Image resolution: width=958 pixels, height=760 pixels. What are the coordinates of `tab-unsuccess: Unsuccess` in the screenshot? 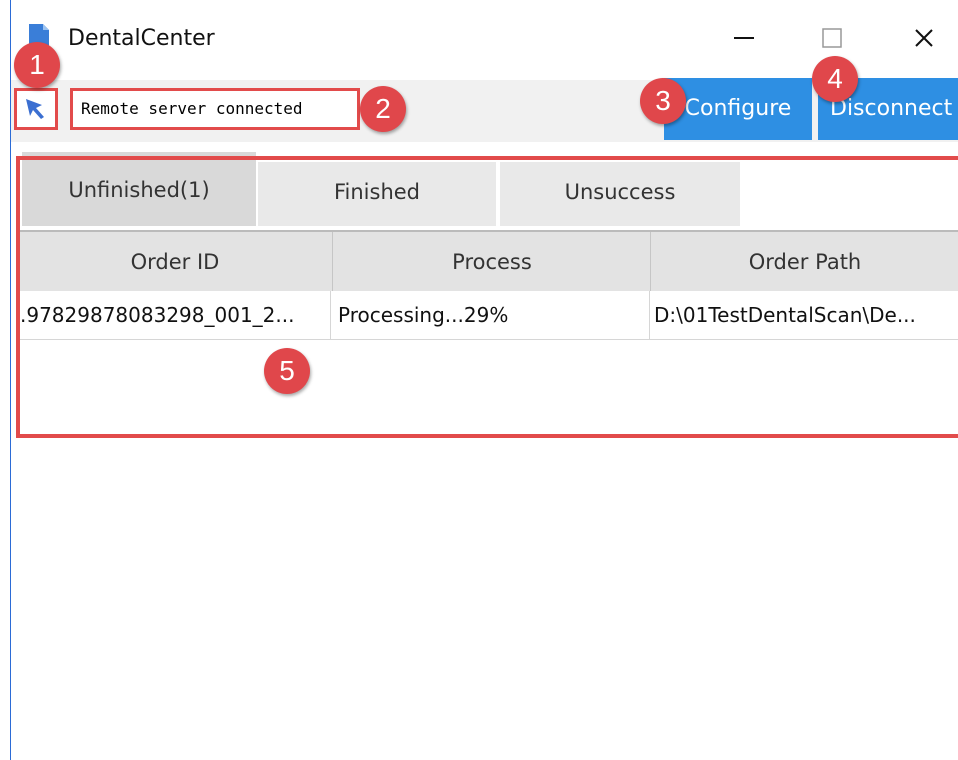 It's located at (620, 194).